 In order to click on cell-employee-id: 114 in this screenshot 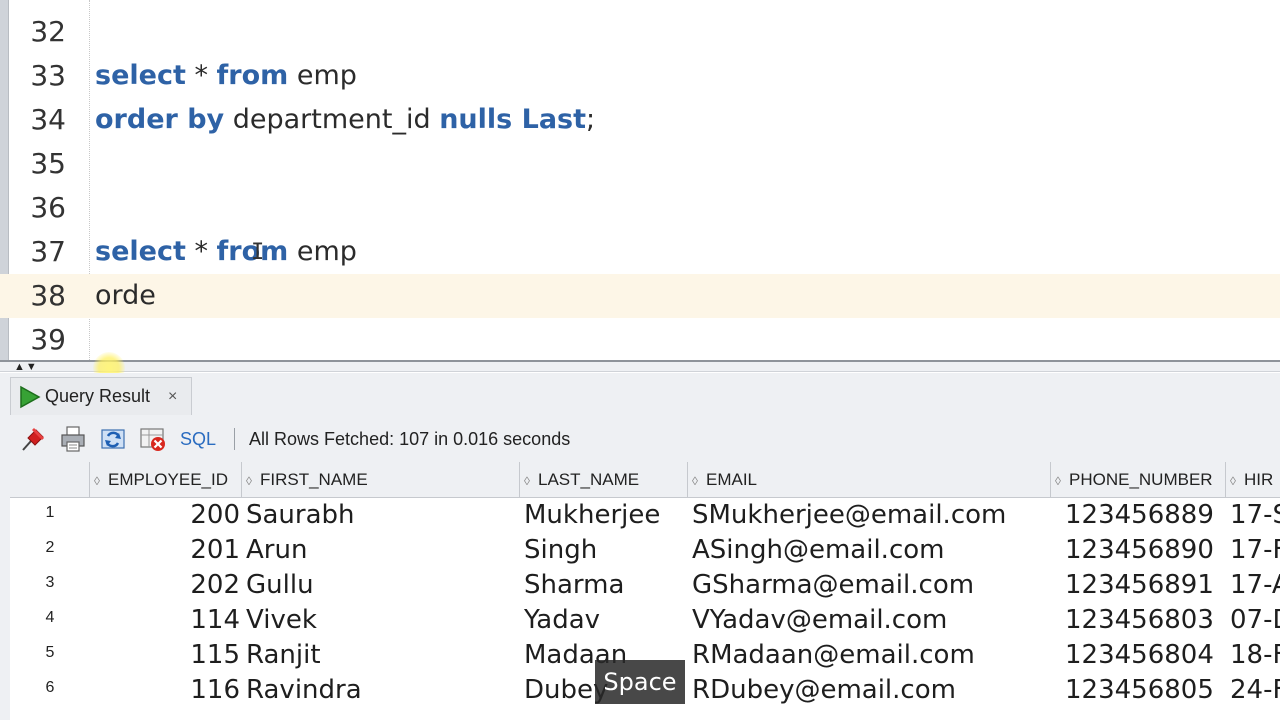, I will do `click(166, 620)`.